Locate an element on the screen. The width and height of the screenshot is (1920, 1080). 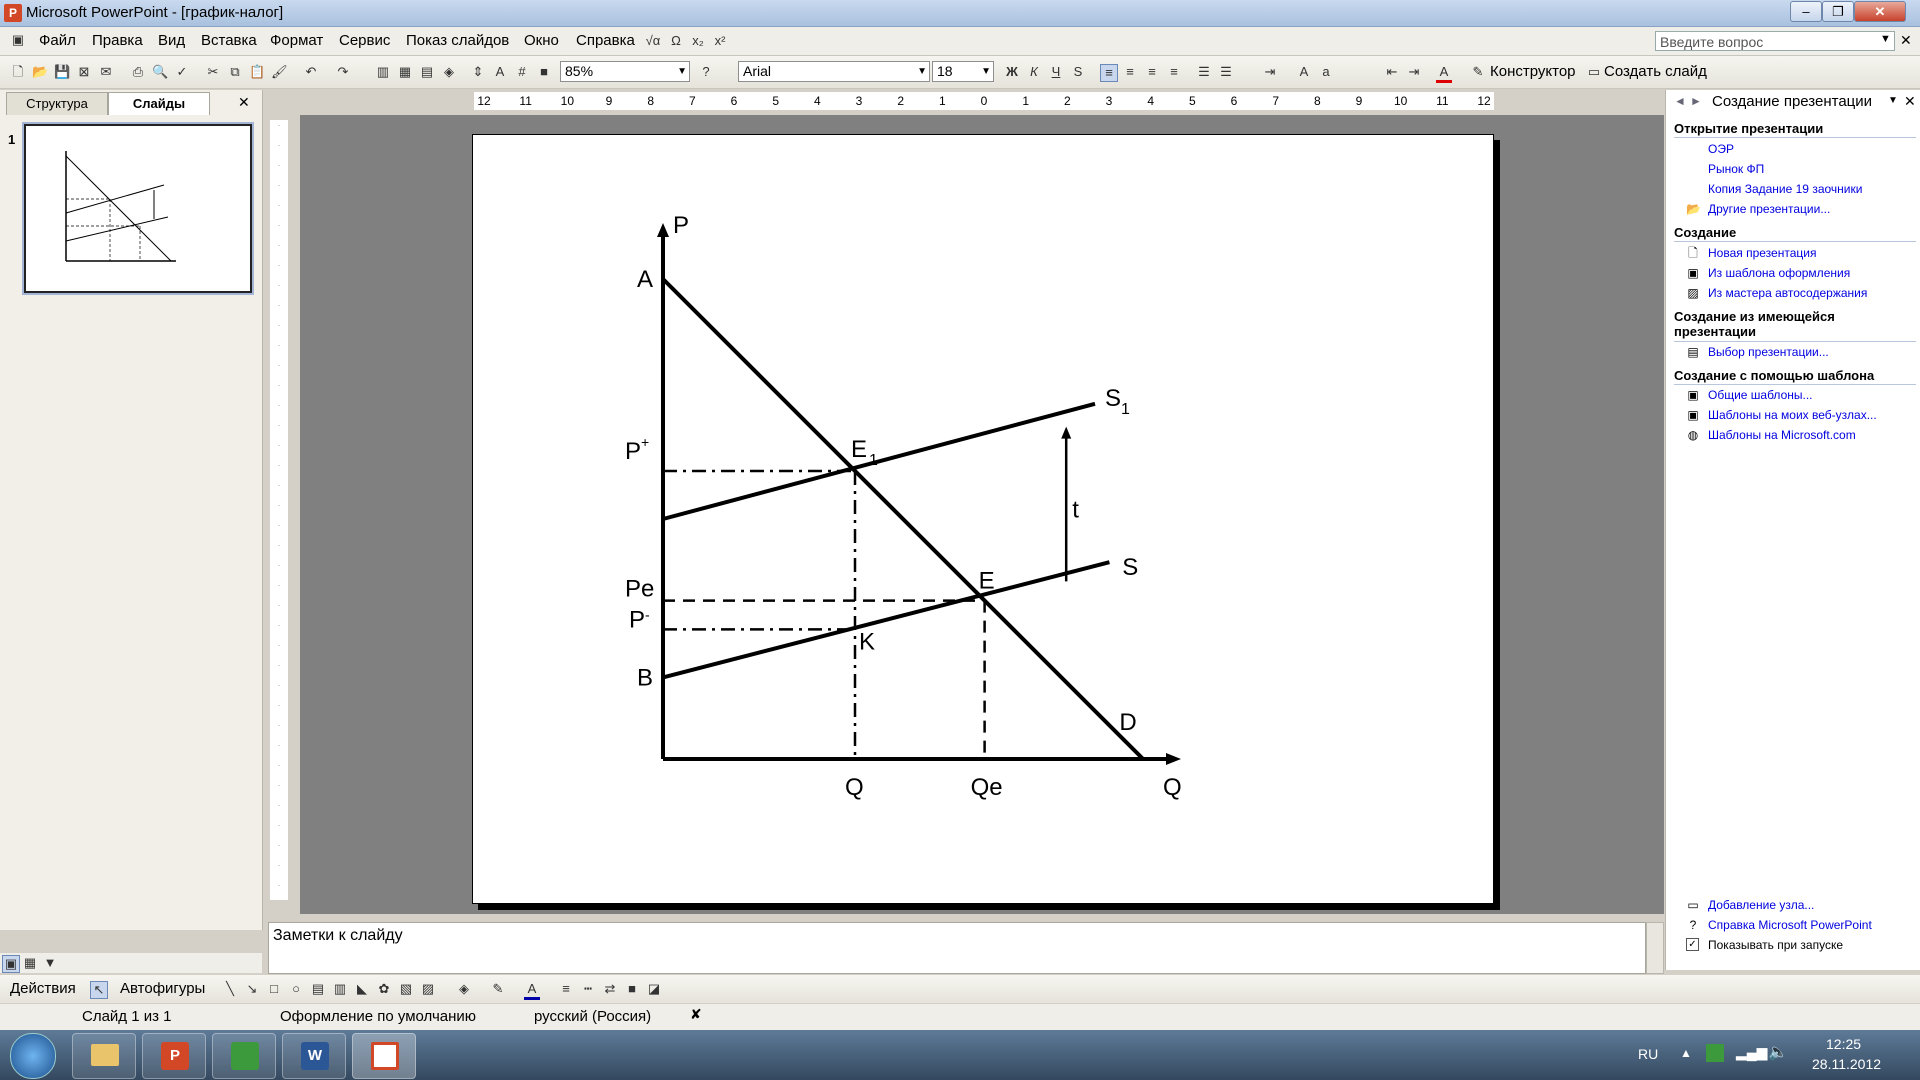
powerpoint-app-icon: P is located at coordinates (13, 13).